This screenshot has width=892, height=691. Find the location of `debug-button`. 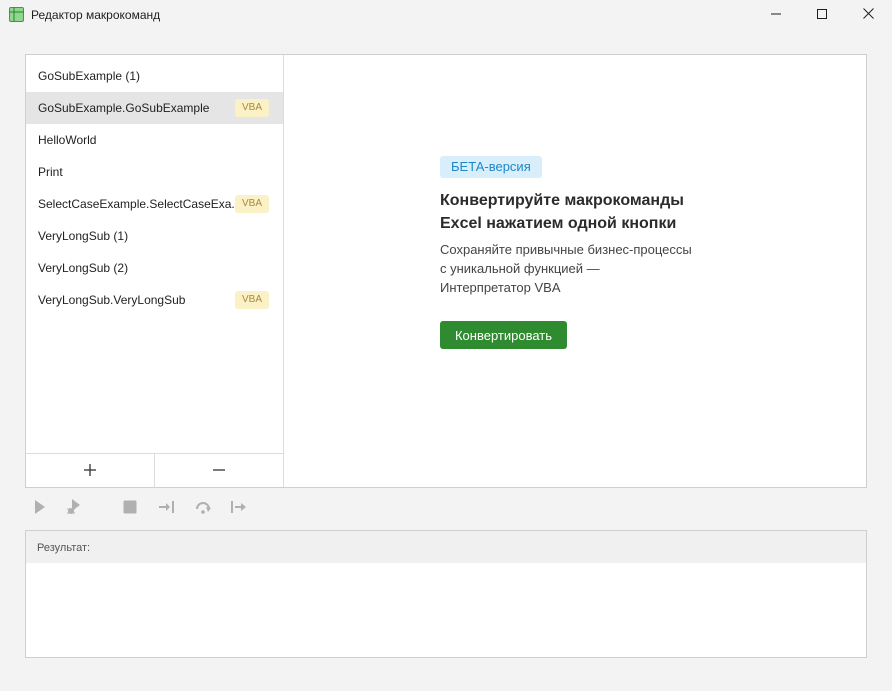

debug-button is located at coordinates (74, 508).